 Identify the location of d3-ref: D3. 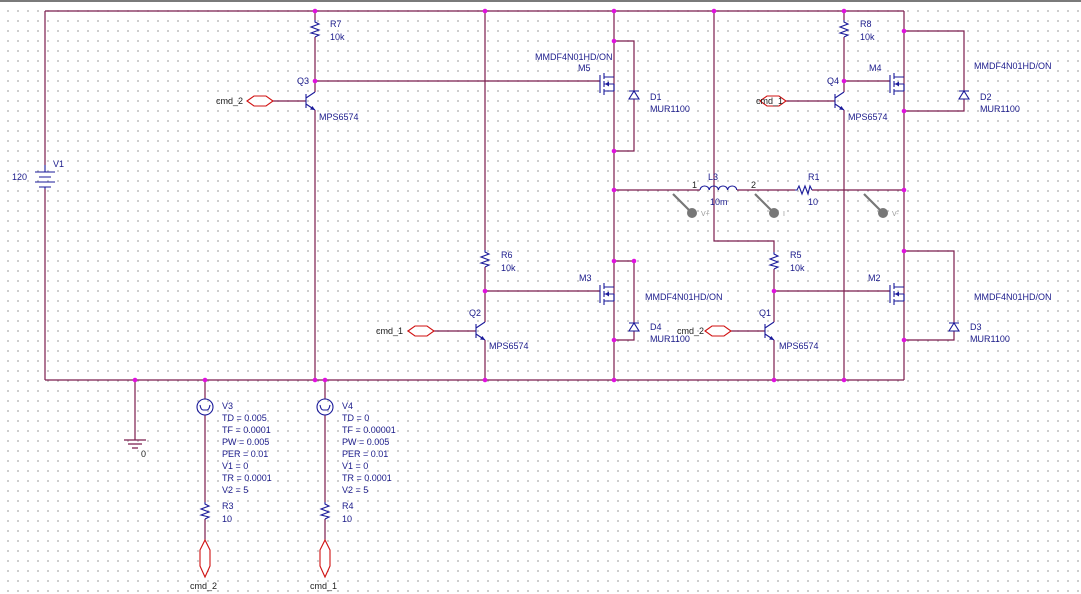
(976, 327).